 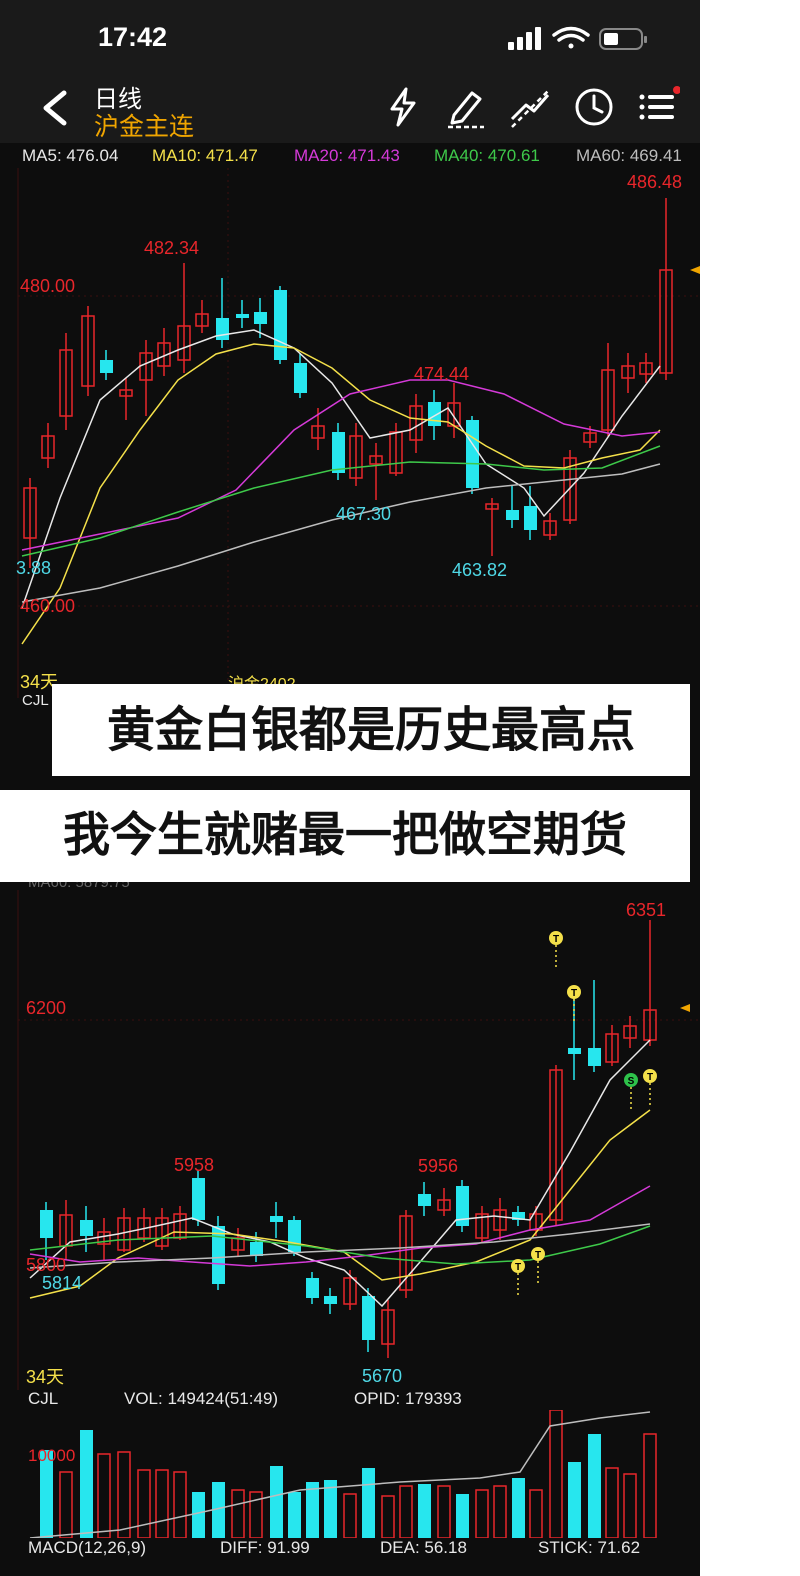 I want to click on chart1-left-label: 3.88, so click(x=34, y=568).